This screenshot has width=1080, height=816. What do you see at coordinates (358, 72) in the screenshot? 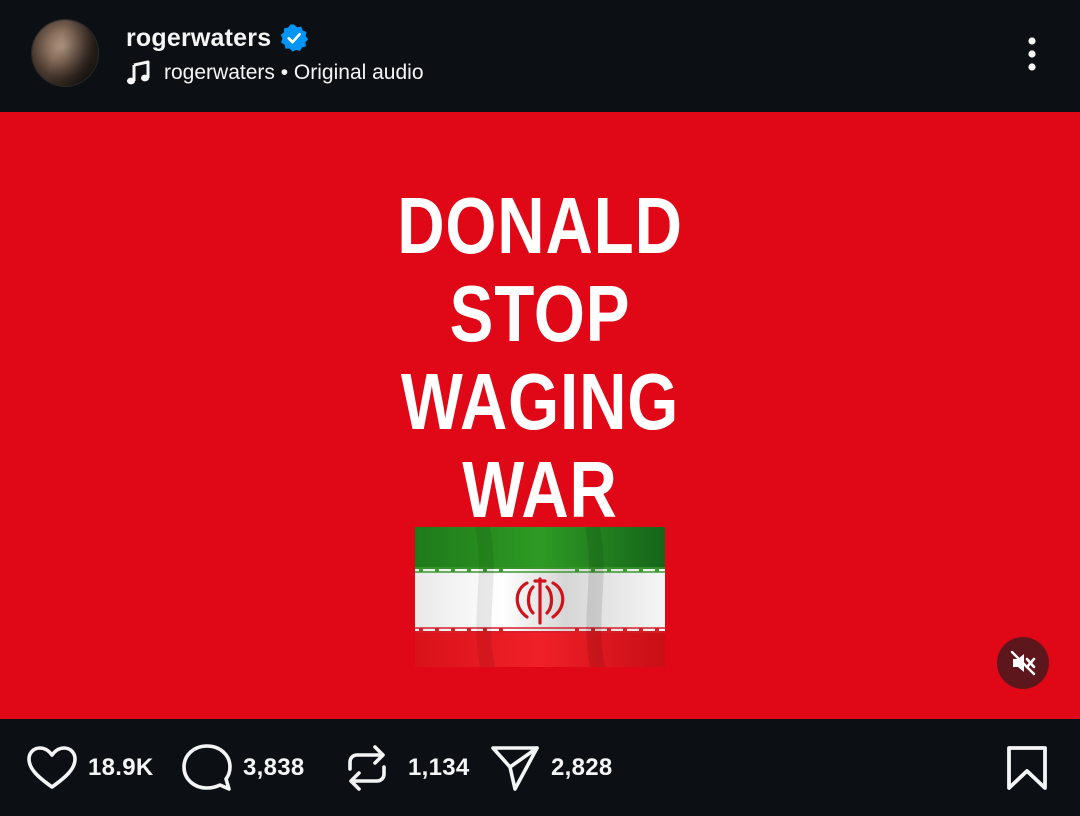
I see `audio-label: Original audio` at bounding box center [358, 72].